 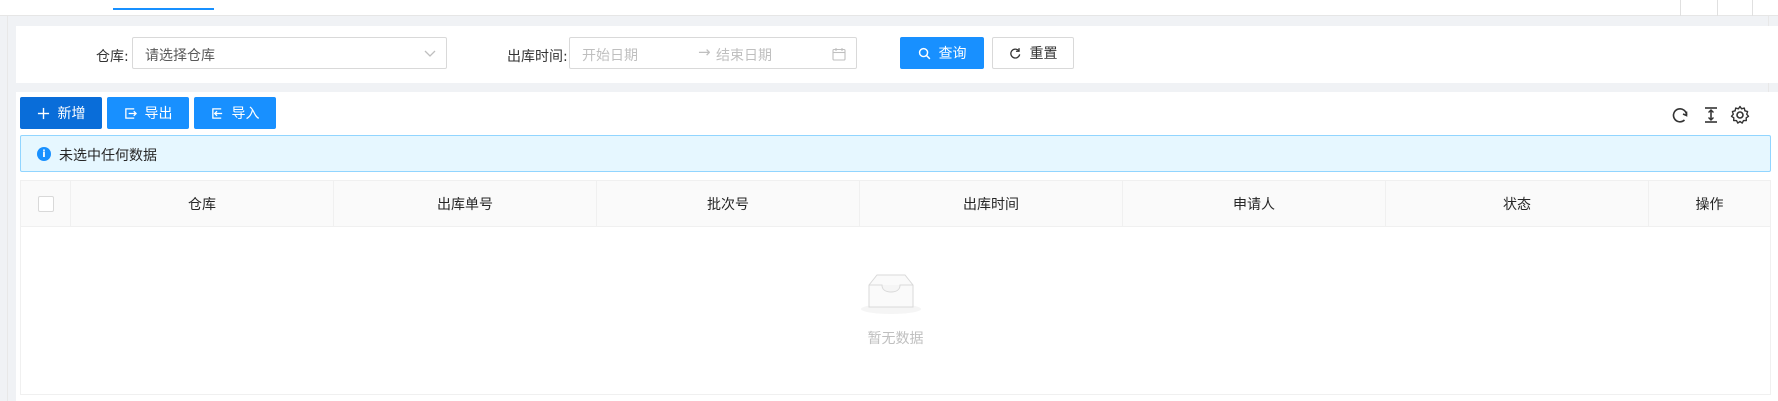 I want to click on page-border-left, so click(x=7, y=208).